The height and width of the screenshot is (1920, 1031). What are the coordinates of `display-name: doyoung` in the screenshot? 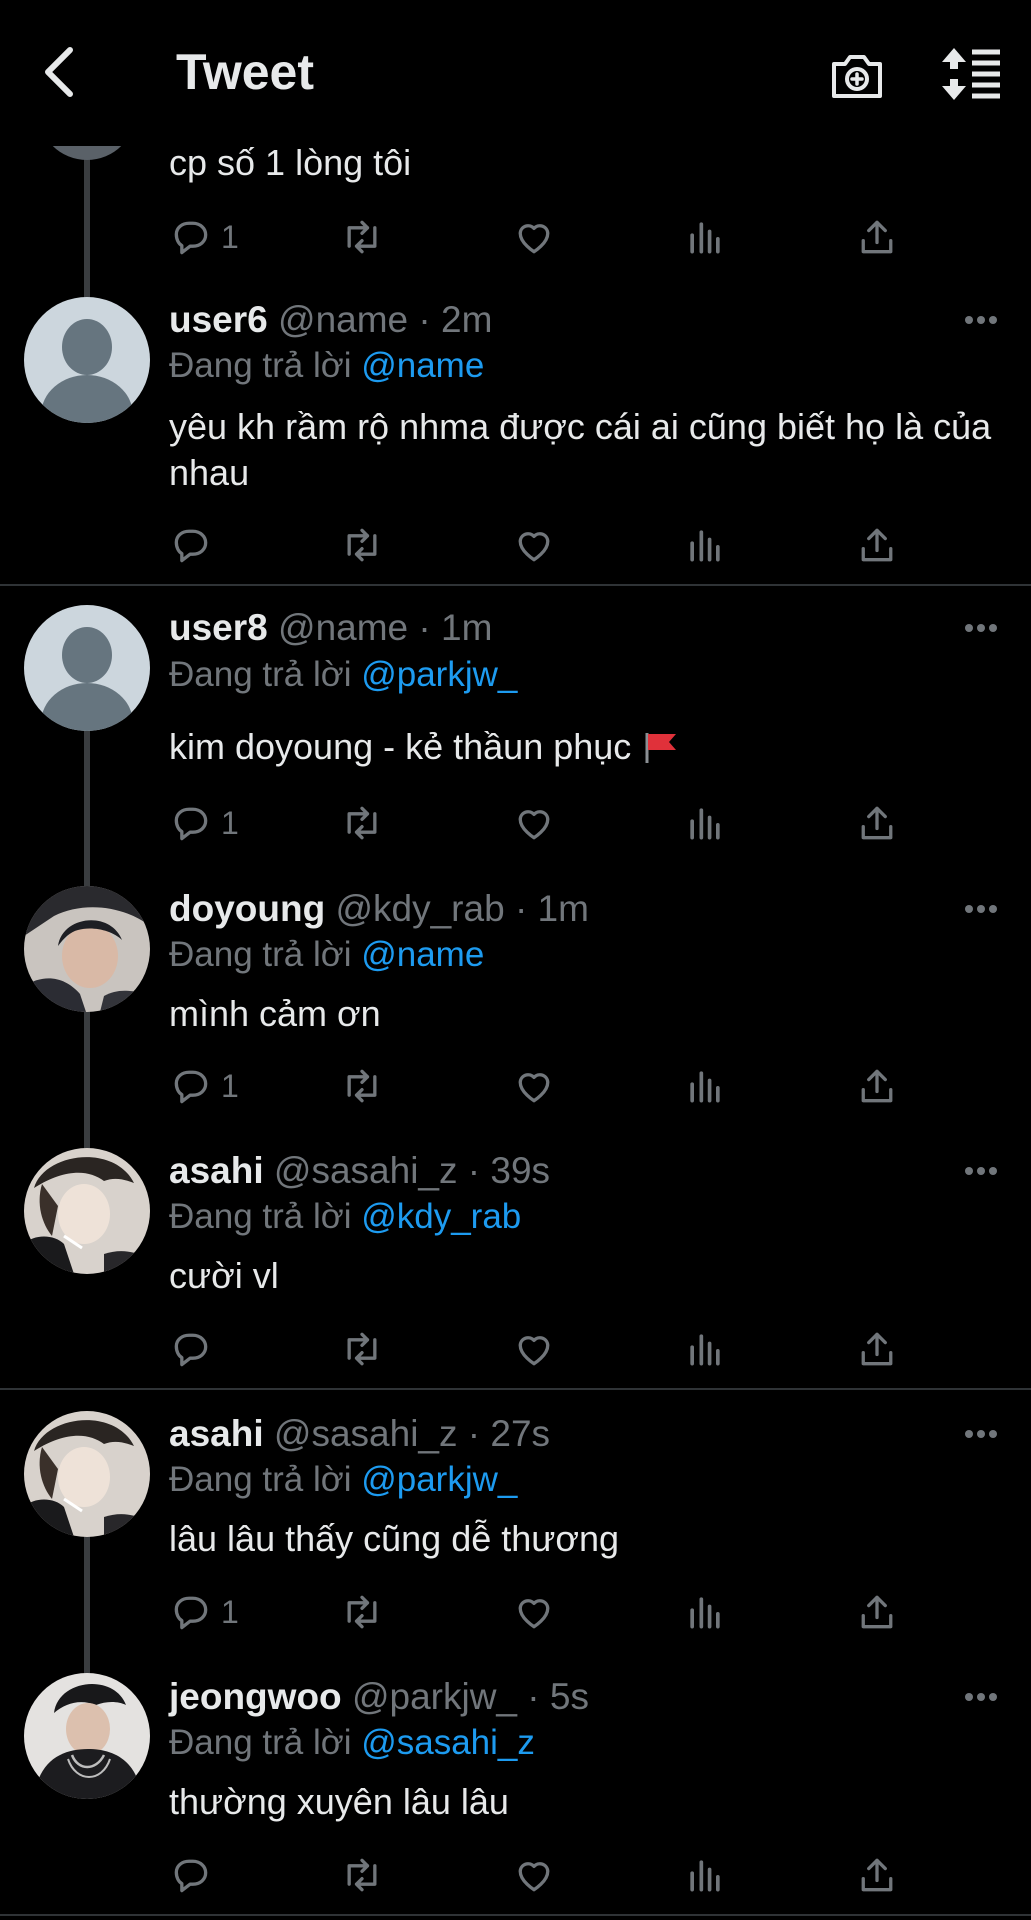 It's located at (247, 908).